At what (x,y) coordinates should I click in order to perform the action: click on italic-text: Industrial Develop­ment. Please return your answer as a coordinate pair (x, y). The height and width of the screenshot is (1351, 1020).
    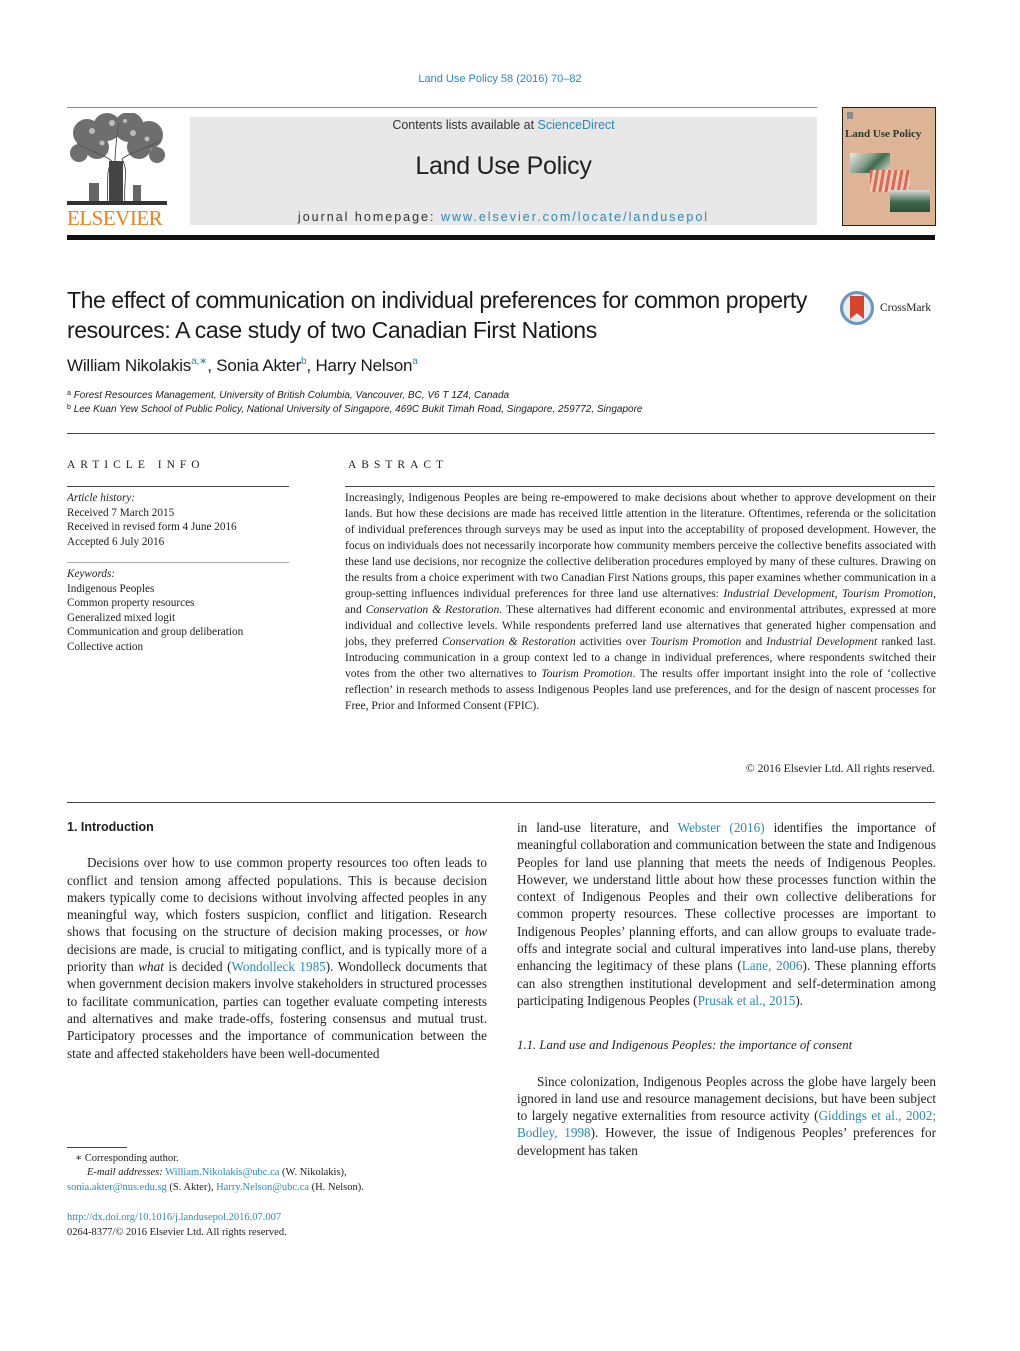
    Looking at the image, I should click on (822, 641).